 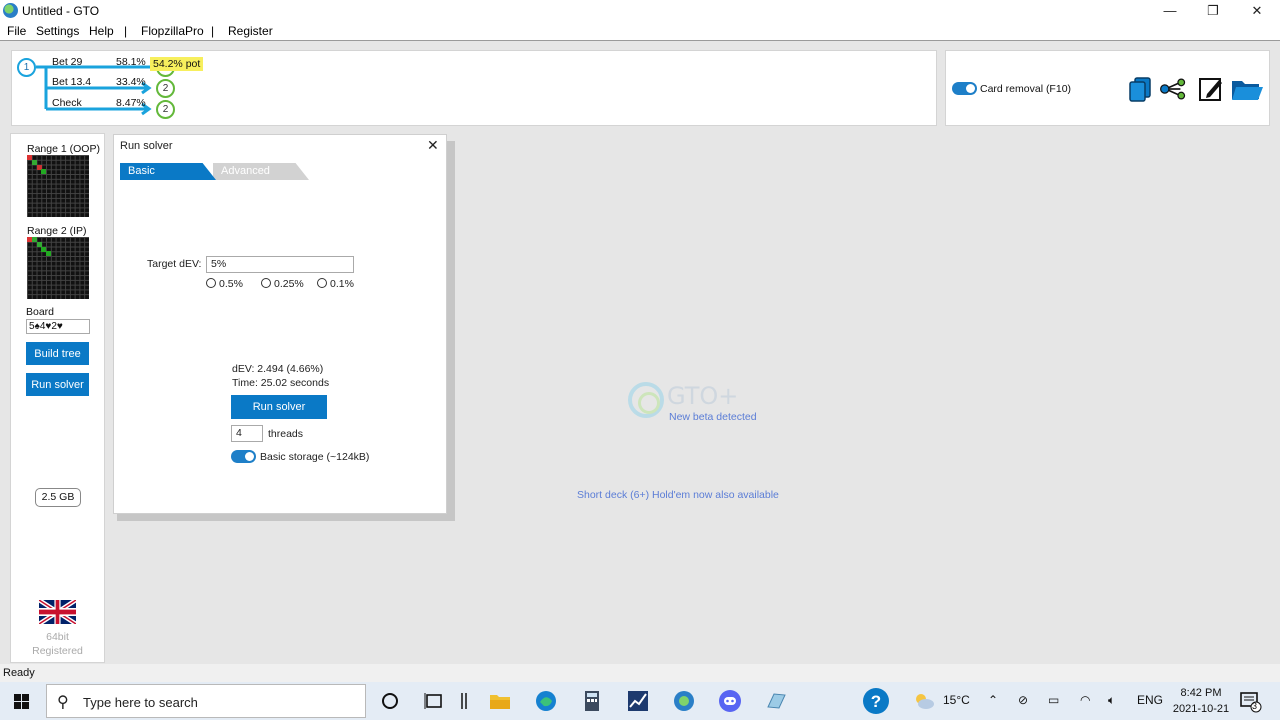 I want to click on language-indicator: ENG, so click(x=1150, y=700).